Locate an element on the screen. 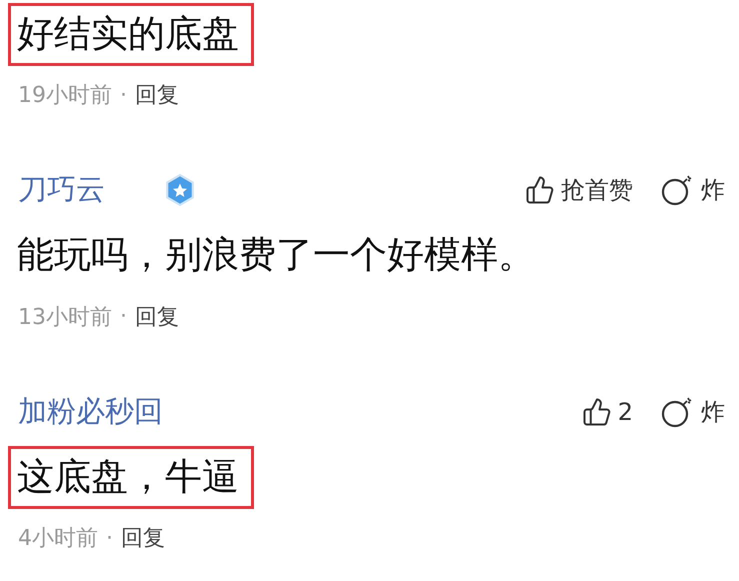 The height and width of the screenshot is (581, 739). like-button: 2 is located at coordinates (607, 411).